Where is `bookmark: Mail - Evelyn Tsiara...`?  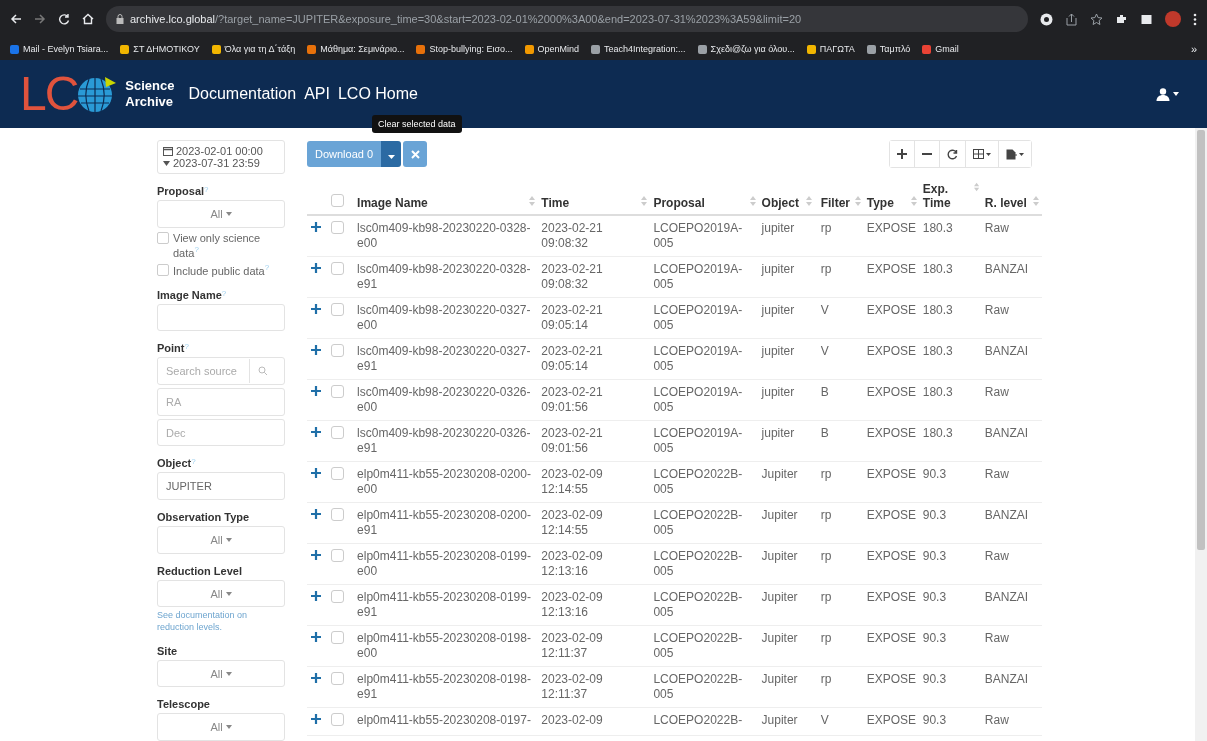 bookmark: Mail - Evelyn Tsiara... is located at coordinates (59, 49).